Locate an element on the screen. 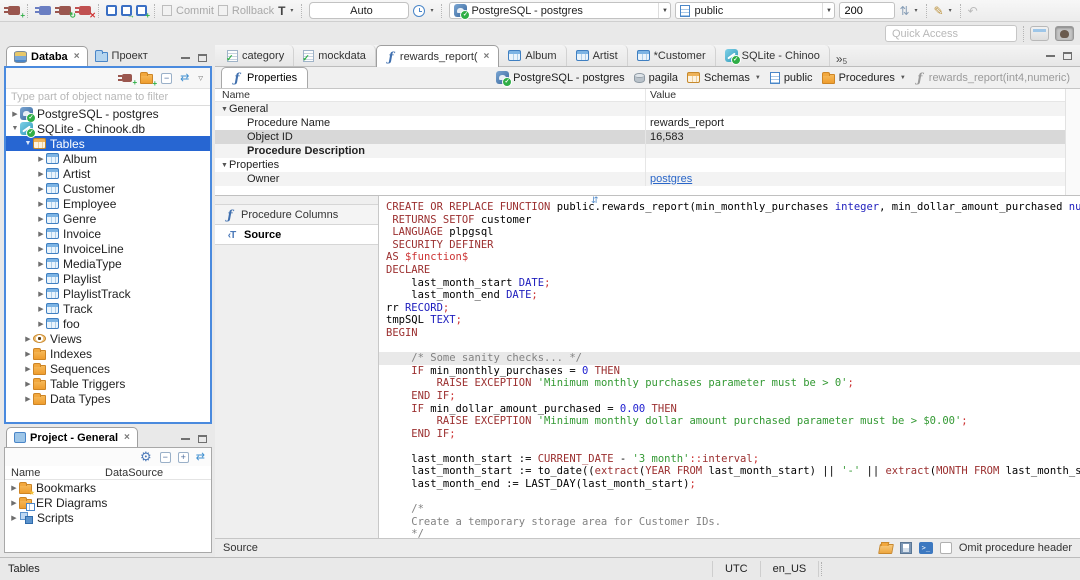 Image resolution: width=1080 pixels, height=580 pixels. tree-item-playlisttrack: ▶ PlaylistTrack is located at coordinates (108, 293).